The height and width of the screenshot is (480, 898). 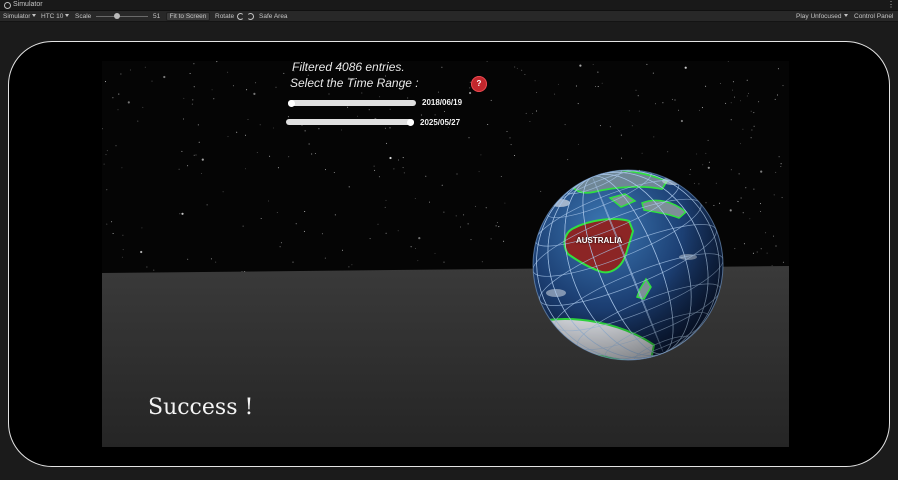 What do you see at coordinates (240, 16) in the screenshot?
I see `rotate-left-icon` at bounding box center [240, 16].